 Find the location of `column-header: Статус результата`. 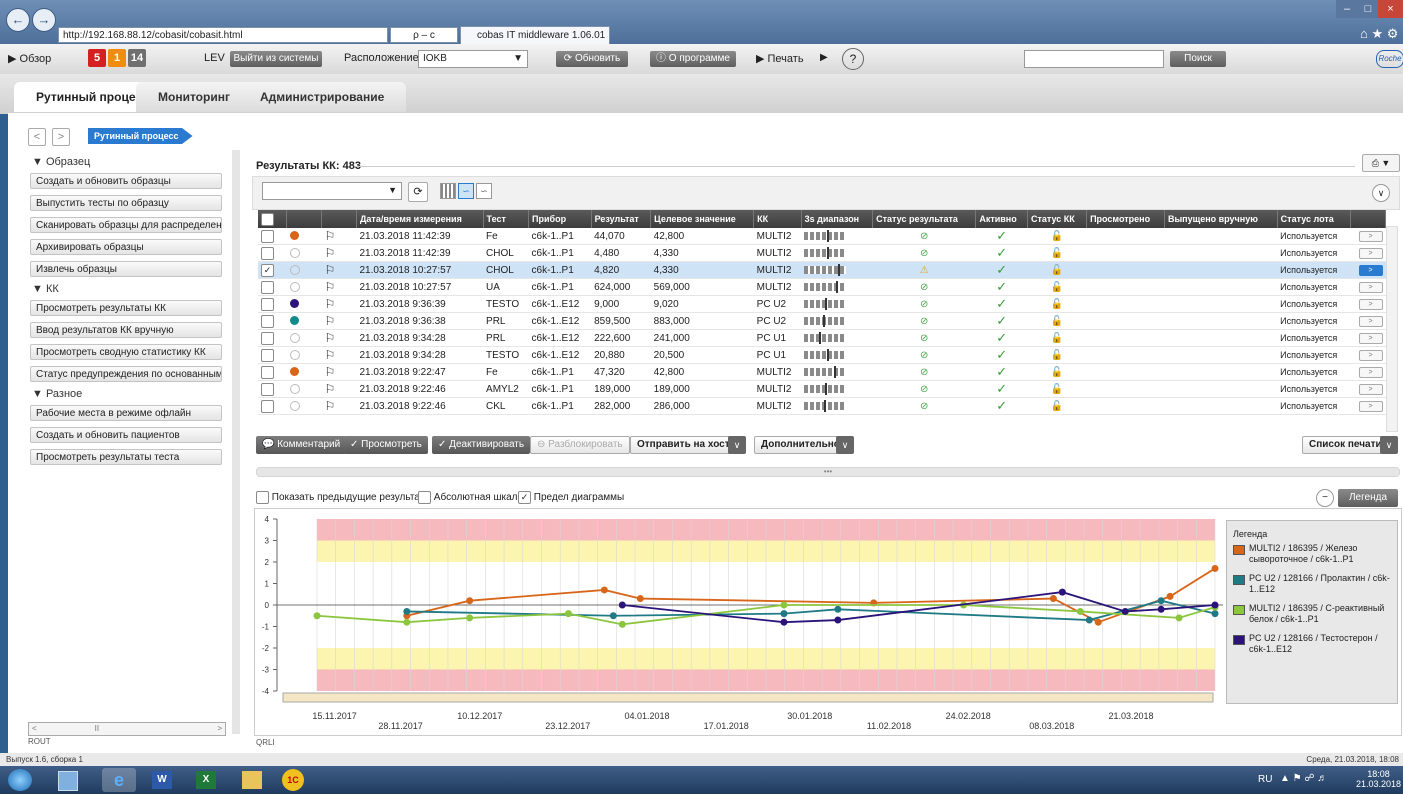

column-header: Статус результата is located at coordinates (924, 219).